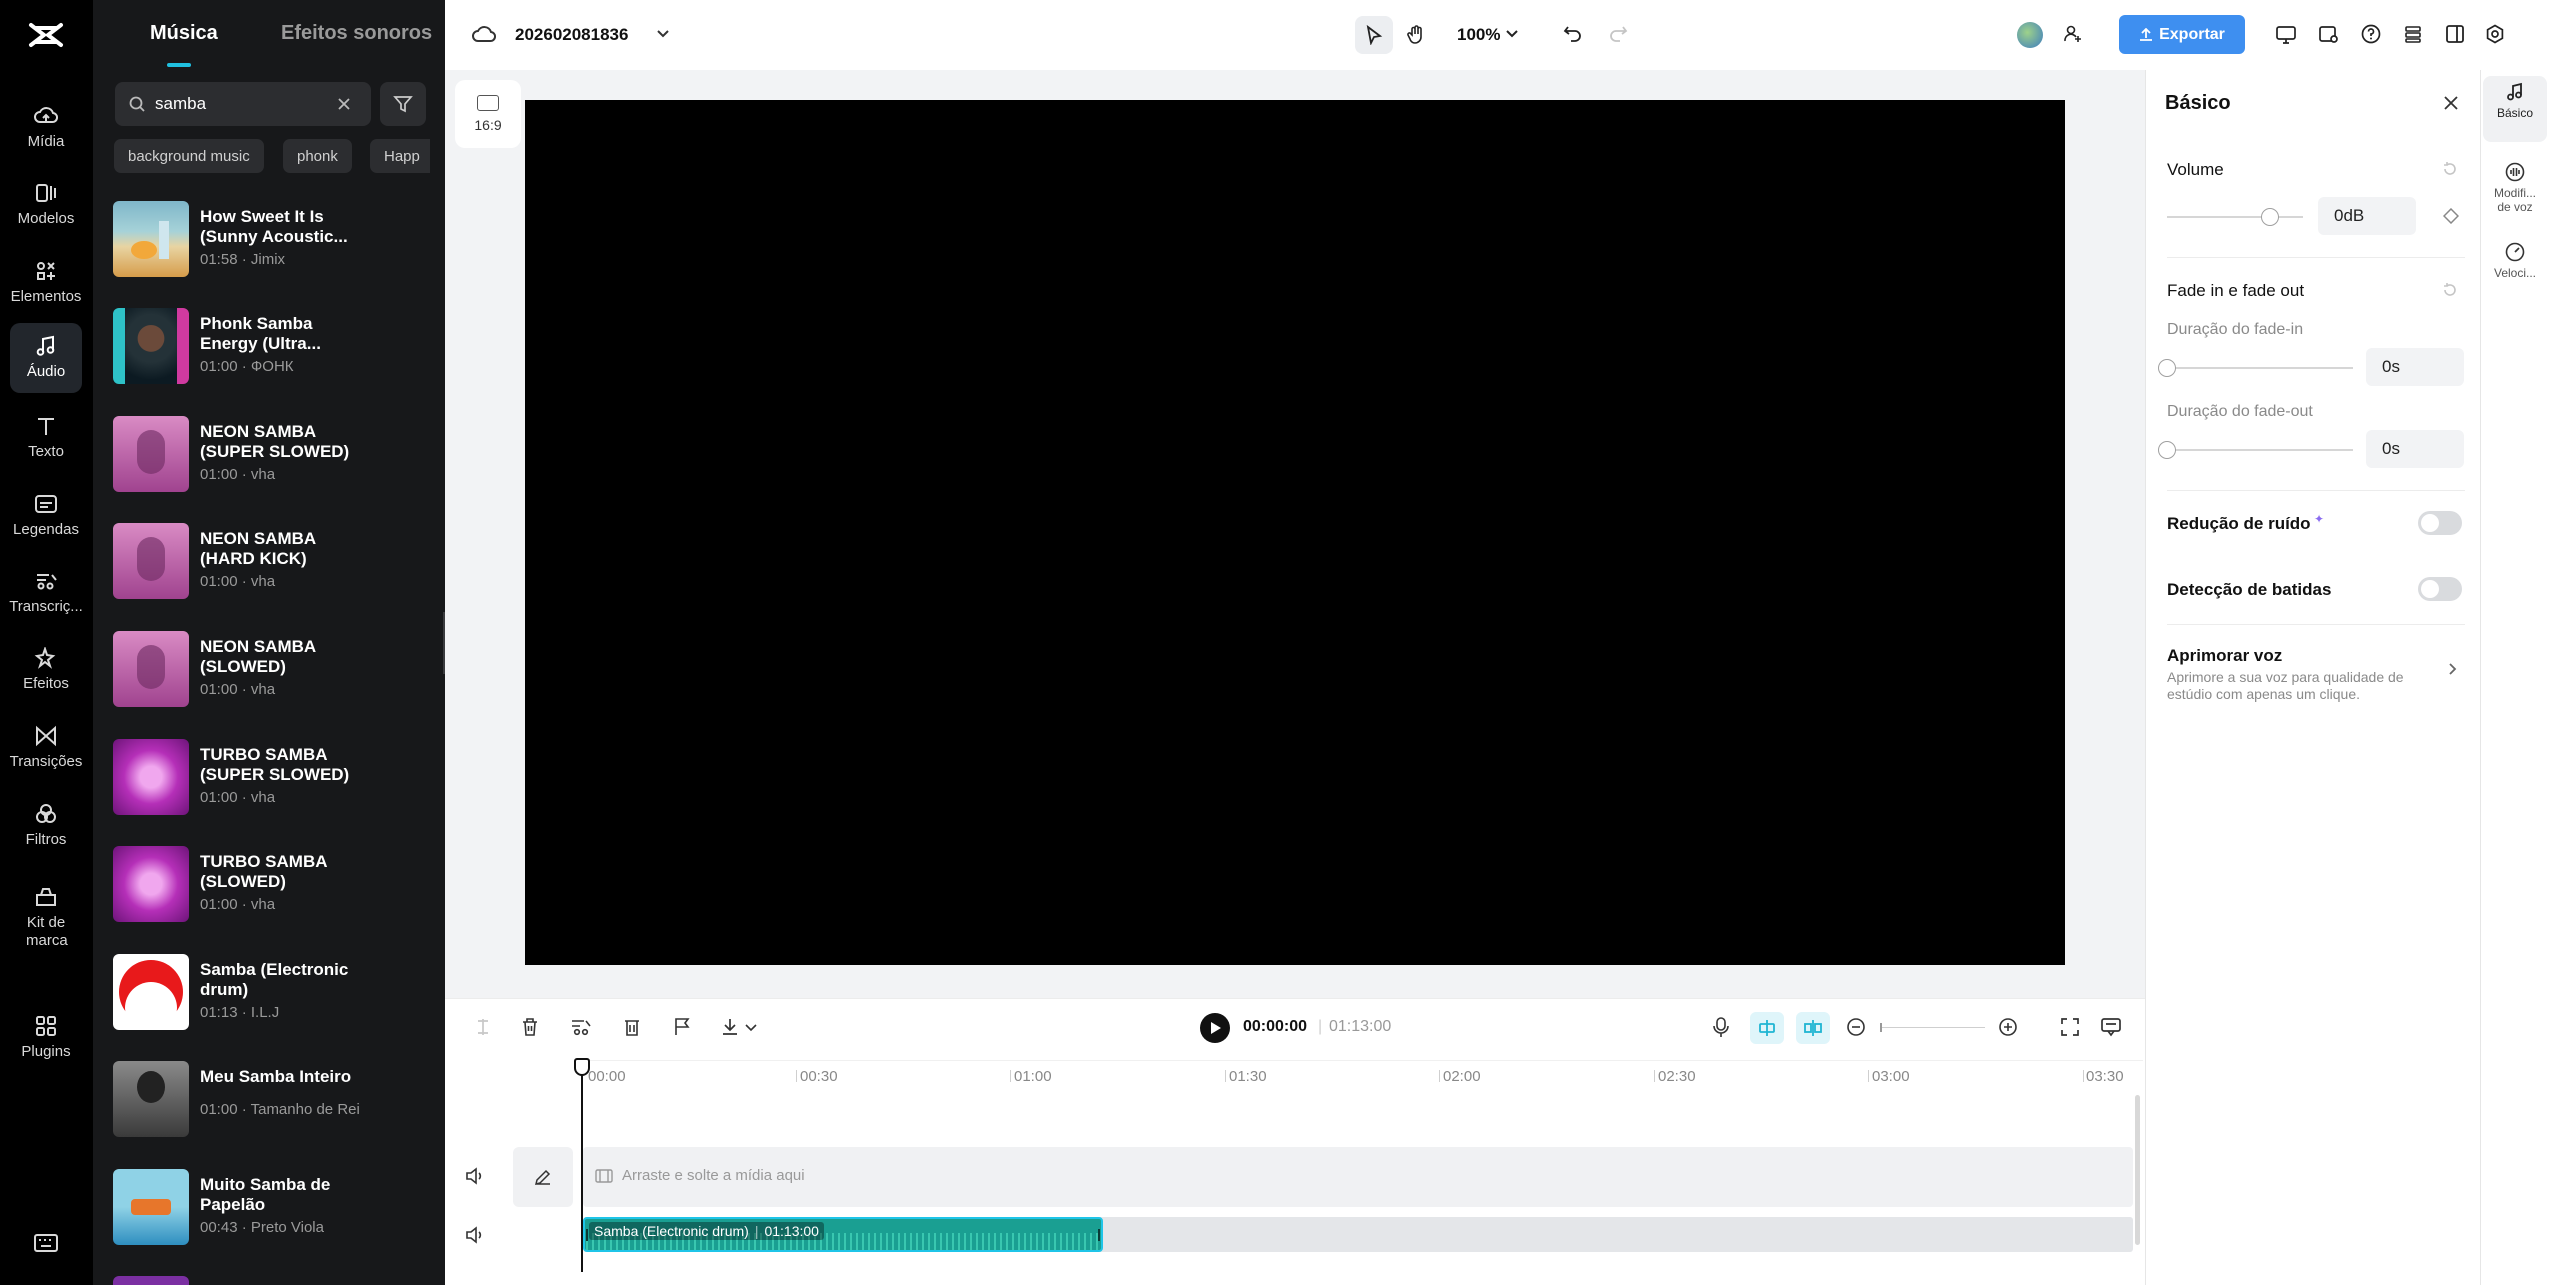  I want to click on project-name: 202602081836, so click(571, 35).